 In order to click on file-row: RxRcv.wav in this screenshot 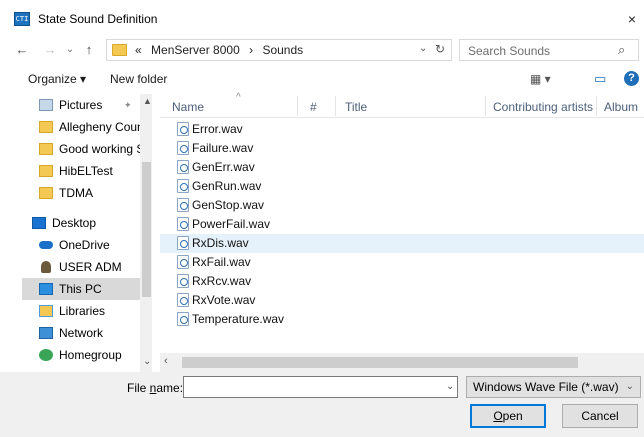, I will do `click(402, 281)`.